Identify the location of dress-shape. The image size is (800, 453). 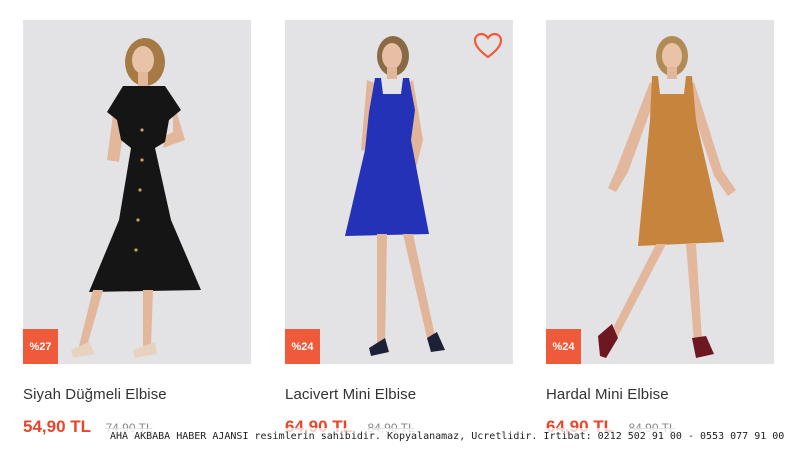
(145, 189).